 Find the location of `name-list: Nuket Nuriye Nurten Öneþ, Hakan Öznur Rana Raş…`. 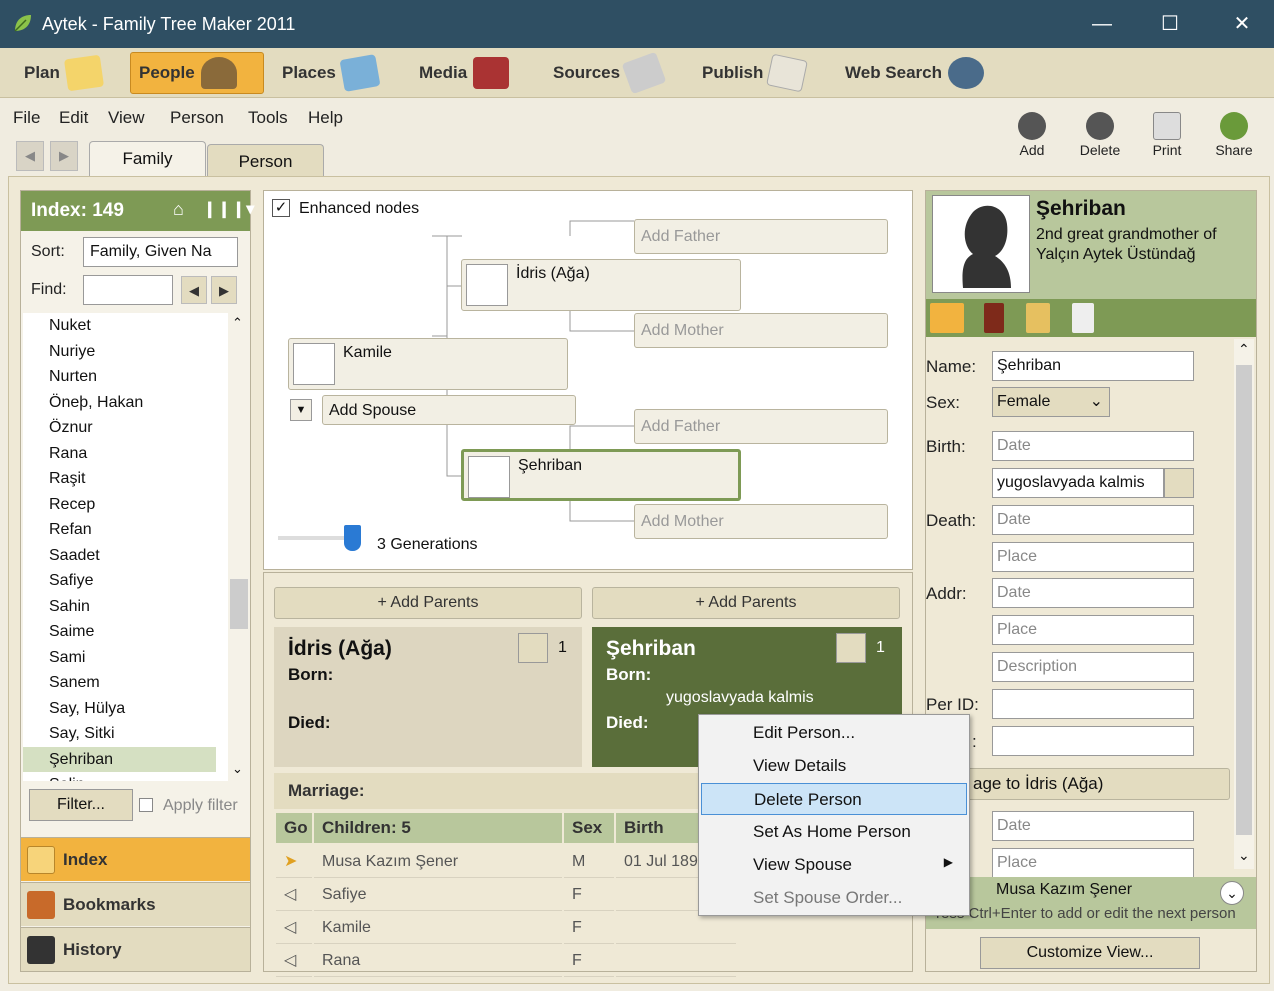

name-list: Nuket Nuriye Nurten Öneþ, Hakan Öznur Rana Raş… is located at coordinates (125, 547).